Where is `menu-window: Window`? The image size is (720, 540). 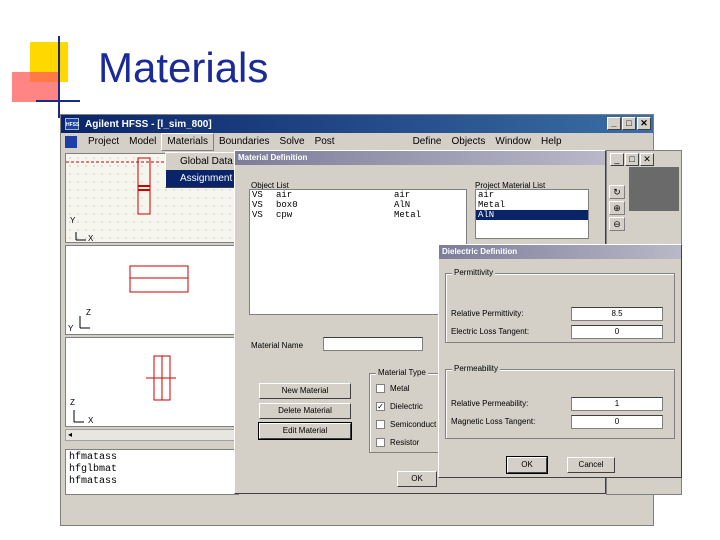 menu-window: Window is located at coordinates (513, 142).